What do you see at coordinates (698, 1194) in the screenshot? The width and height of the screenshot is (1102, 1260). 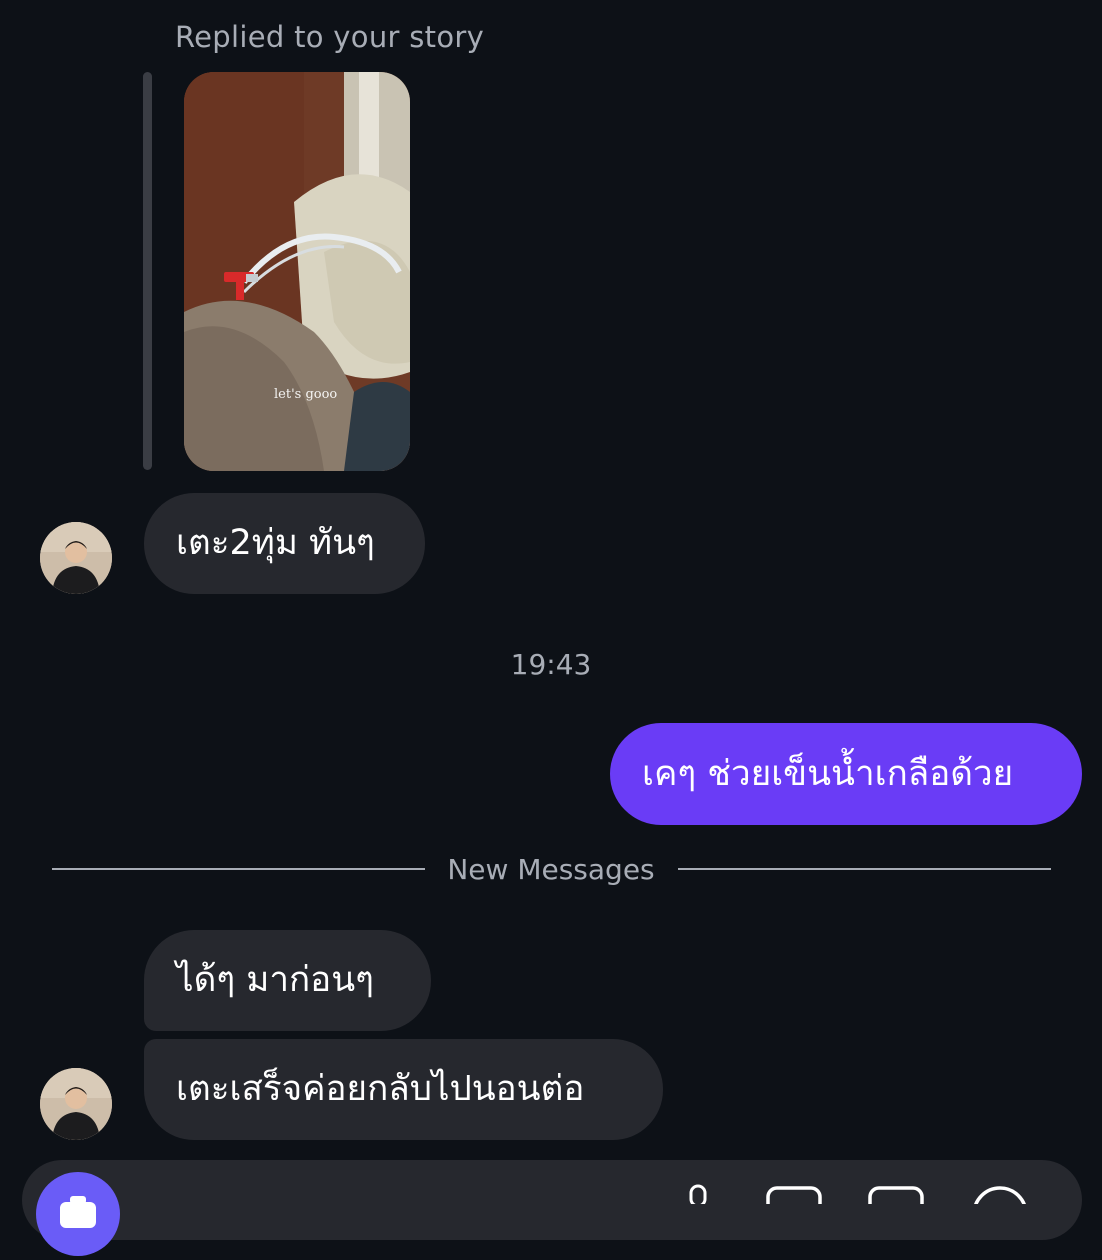 I see `microphone-icon` at bounding box center [698, 1194].